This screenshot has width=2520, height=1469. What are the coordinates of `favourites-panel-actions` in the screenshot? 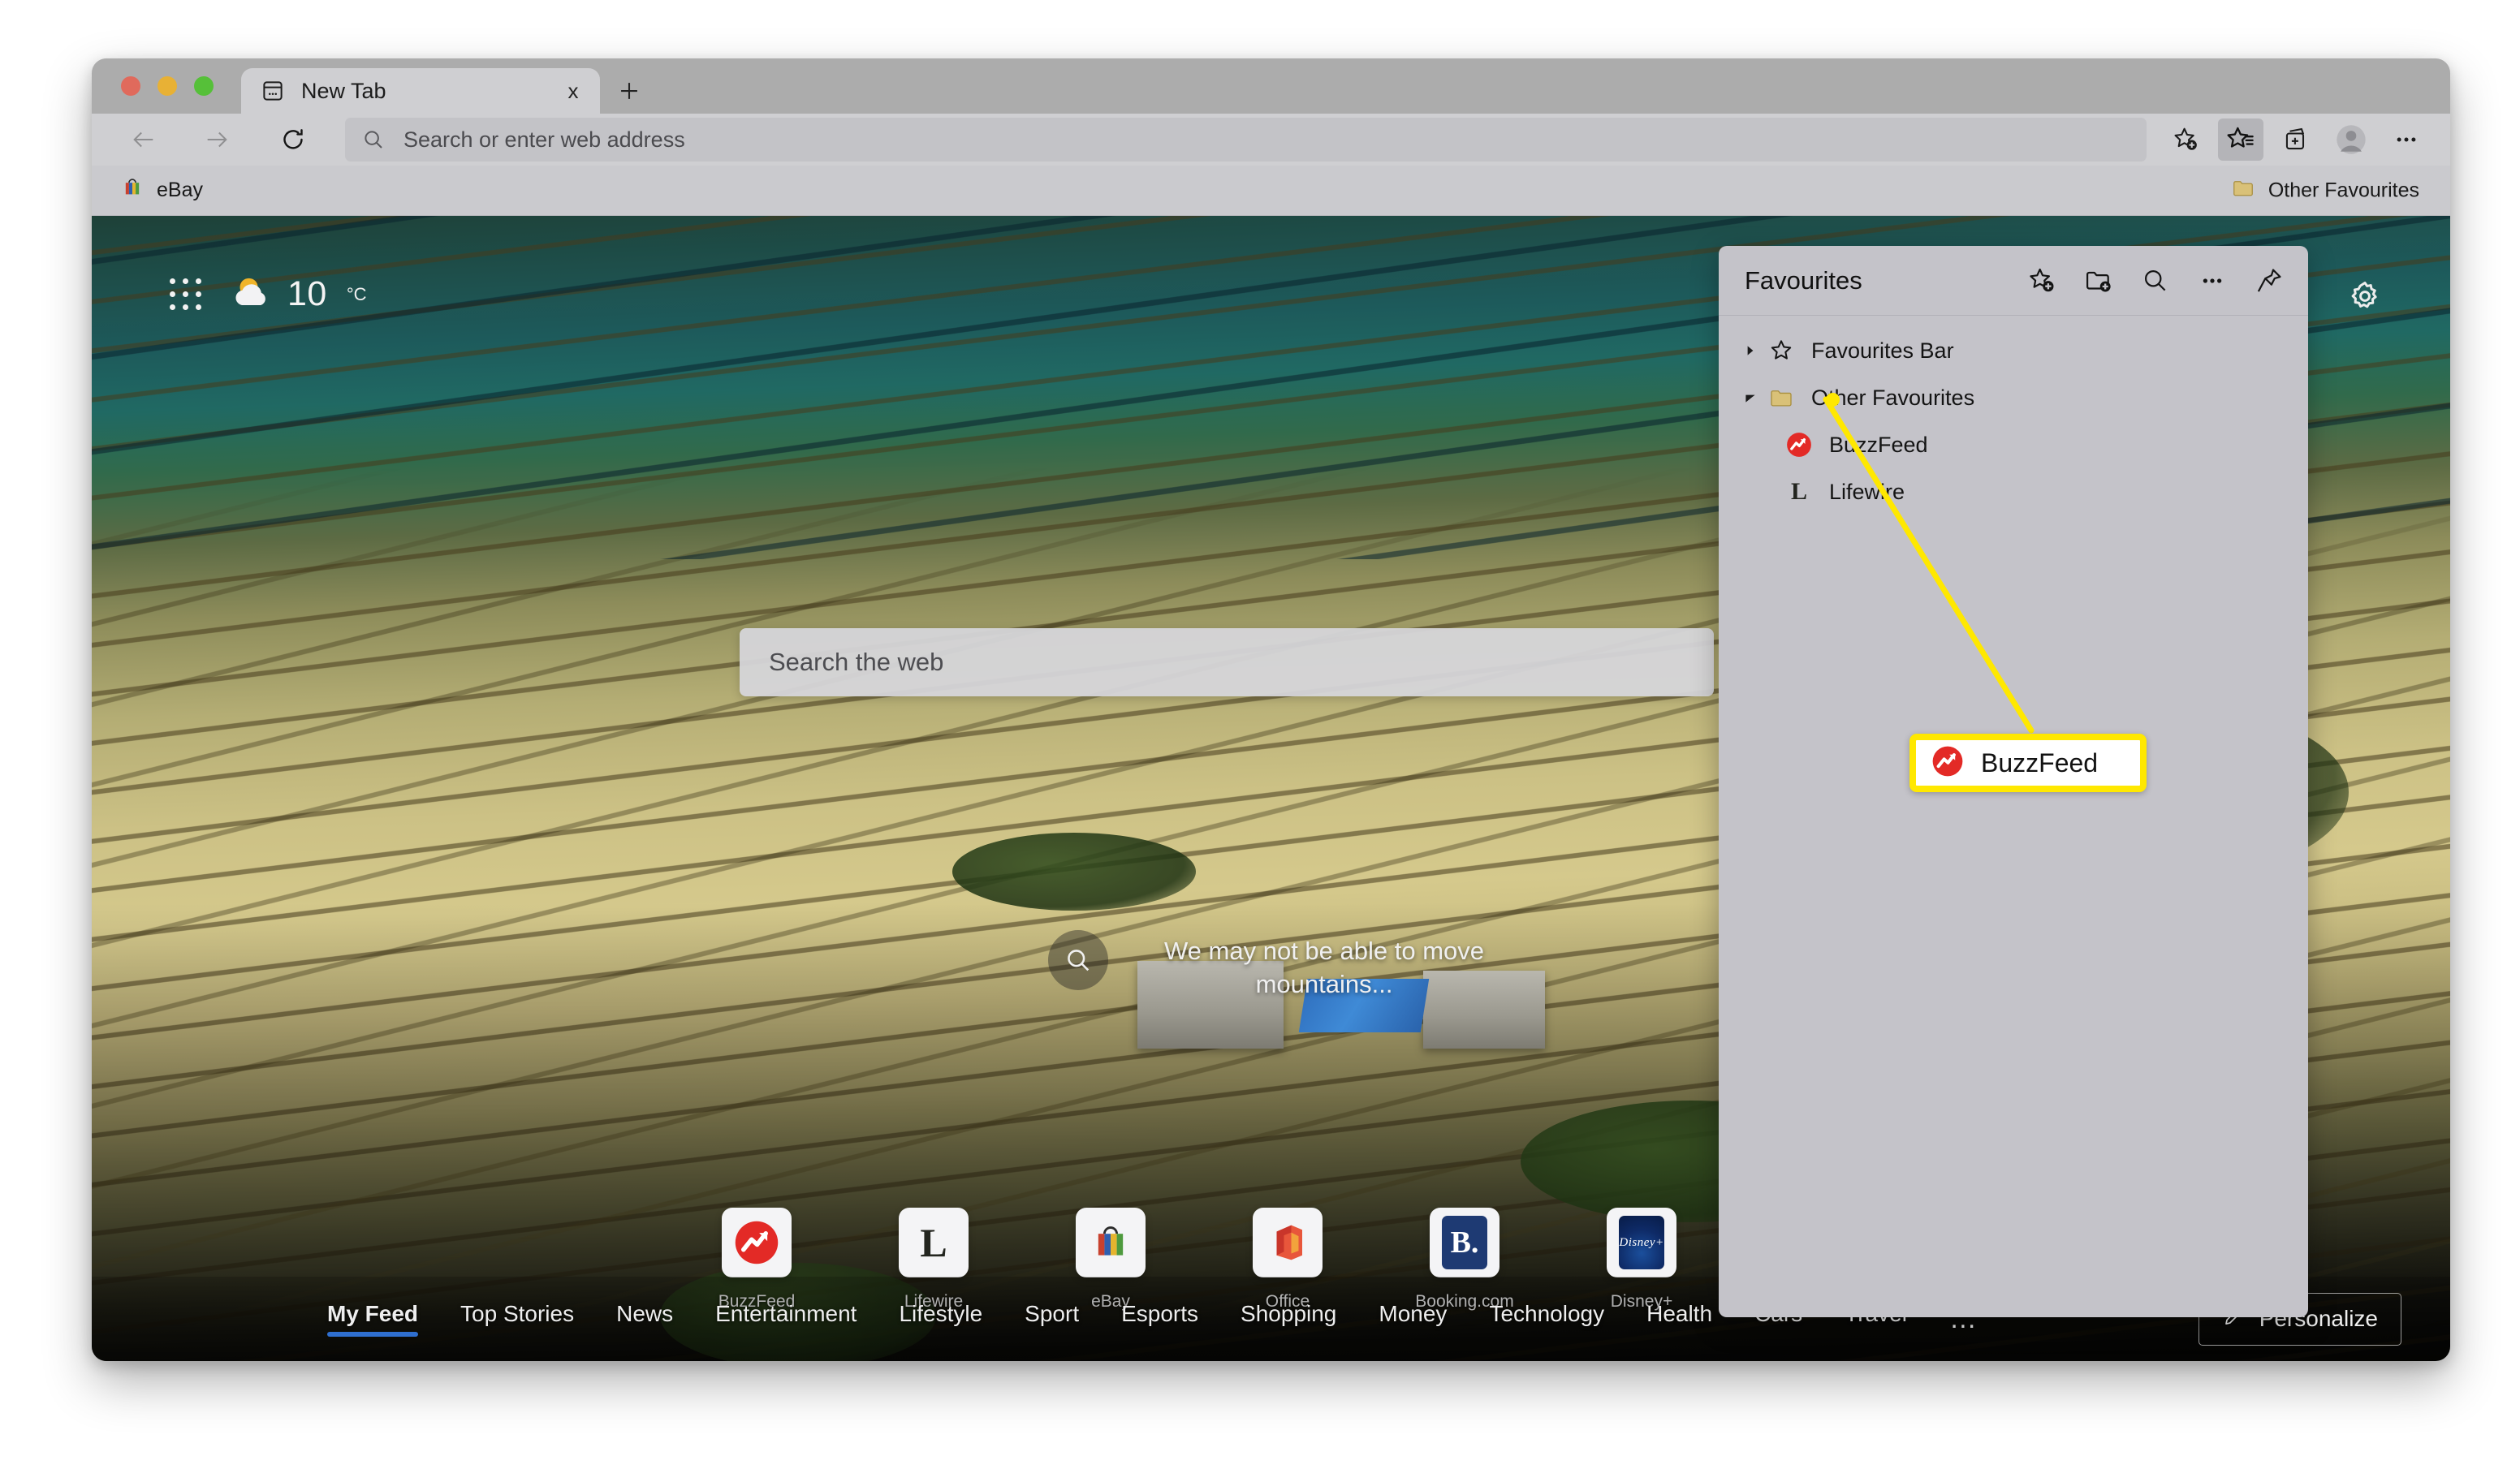 It's located at (2155, 281).